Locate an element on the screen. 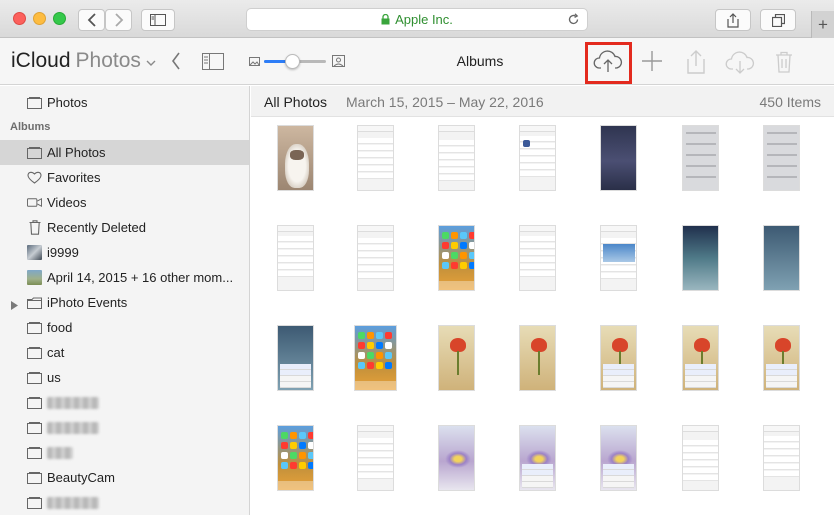 The image size is (834, 515). tabs-icon is located at coordinates (778, 20).